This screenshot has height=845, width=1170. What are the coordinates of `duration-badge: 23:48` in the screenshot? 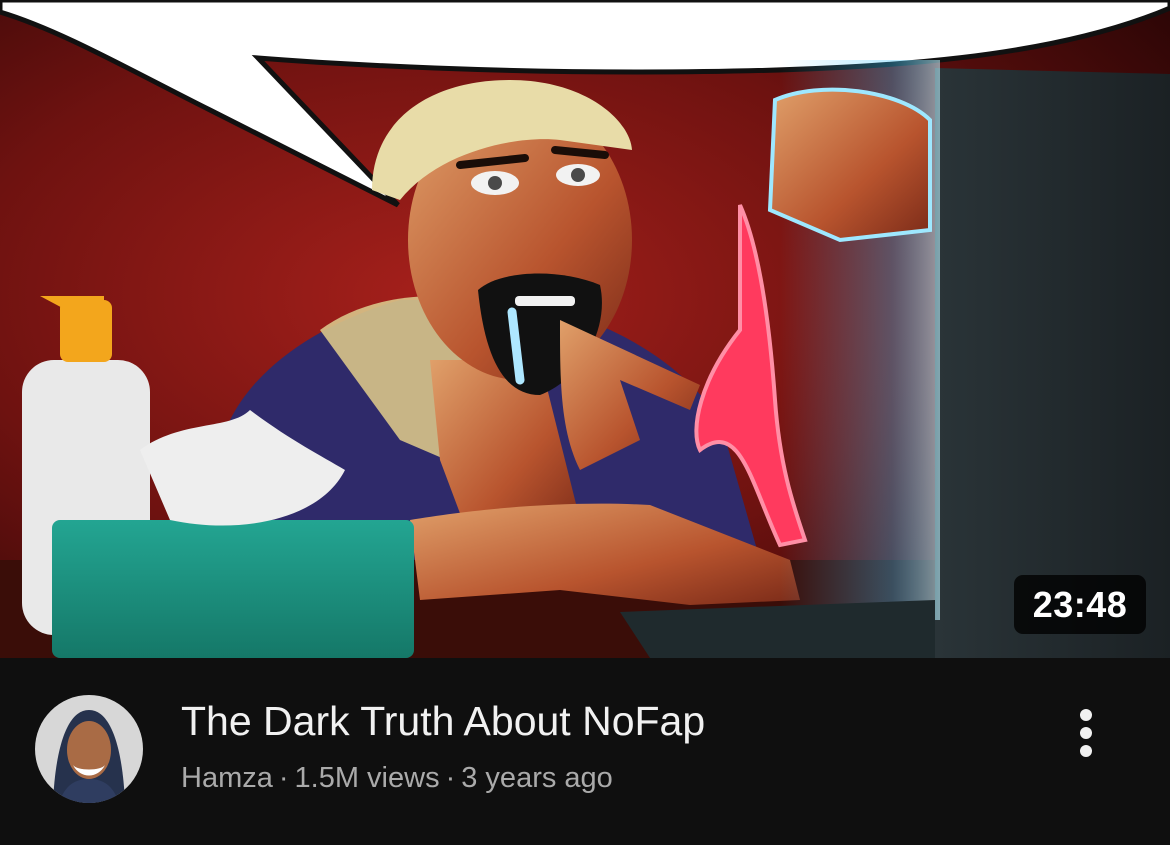 It's located at (1080, 604).